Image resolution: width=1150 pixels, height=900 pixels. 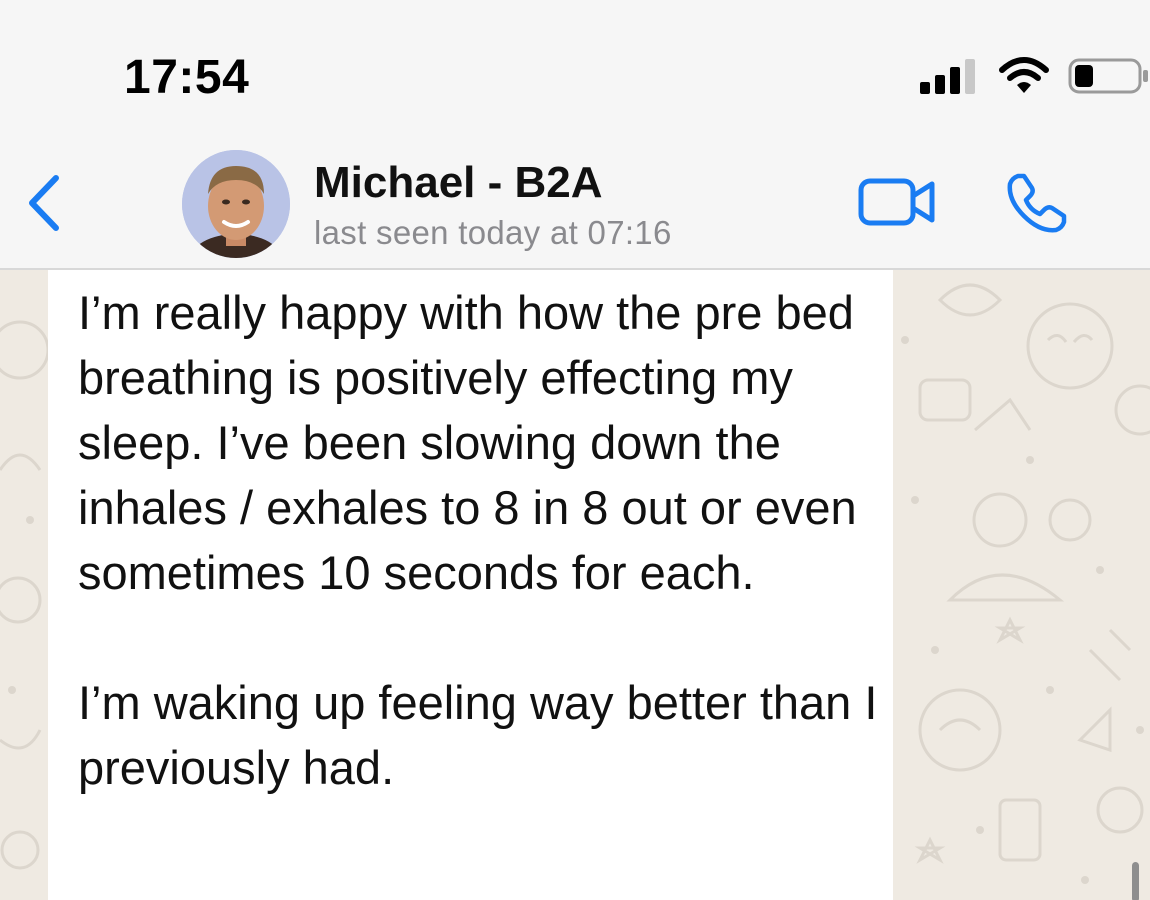 What do you see at coordinates (897, 202) in the screenshot?
I see `video-camera-icon` at bounding box center [897, 202].